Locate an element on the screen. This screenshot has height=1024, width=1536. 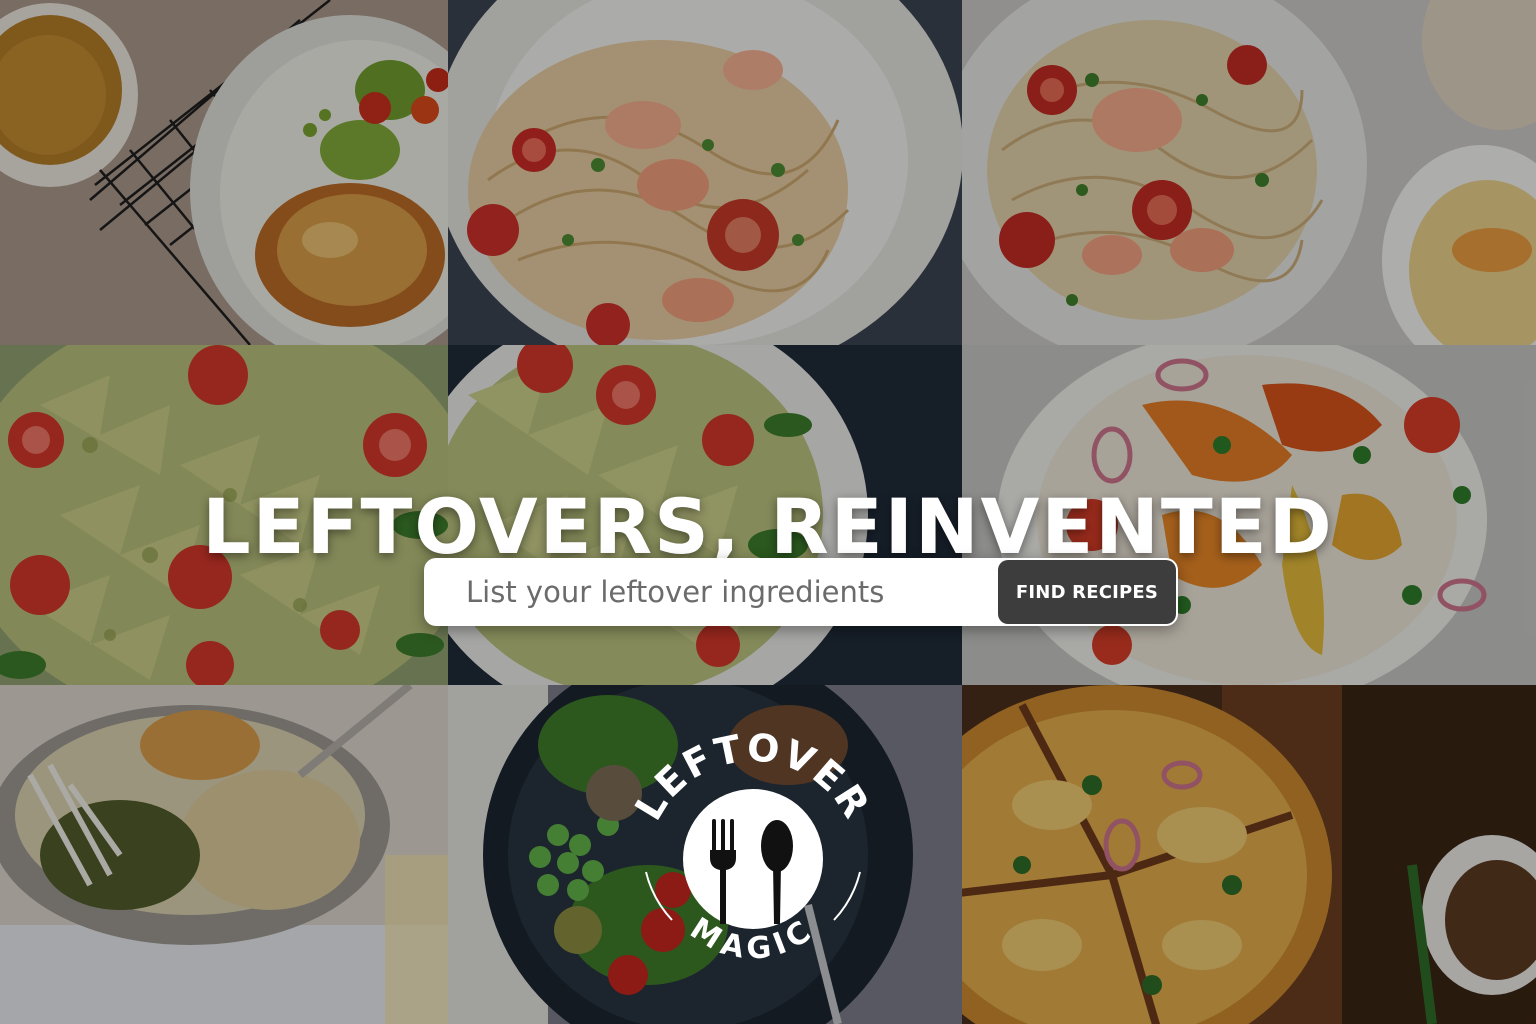
photo-shrimp-pasta-white-plate is located at coordinates (705, 172).